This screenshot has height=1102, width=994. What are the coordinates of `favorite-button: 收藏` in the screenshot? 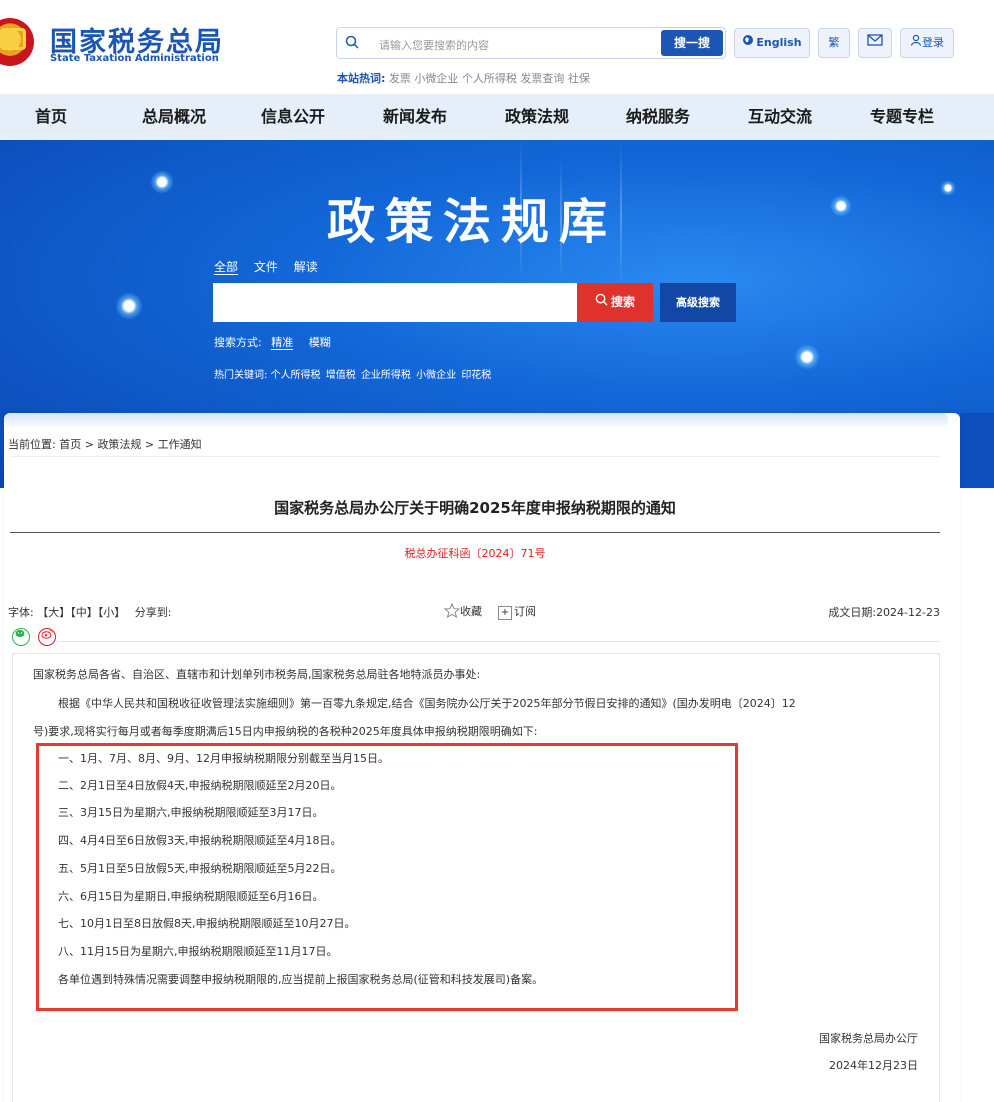 It's located at (462, 611).